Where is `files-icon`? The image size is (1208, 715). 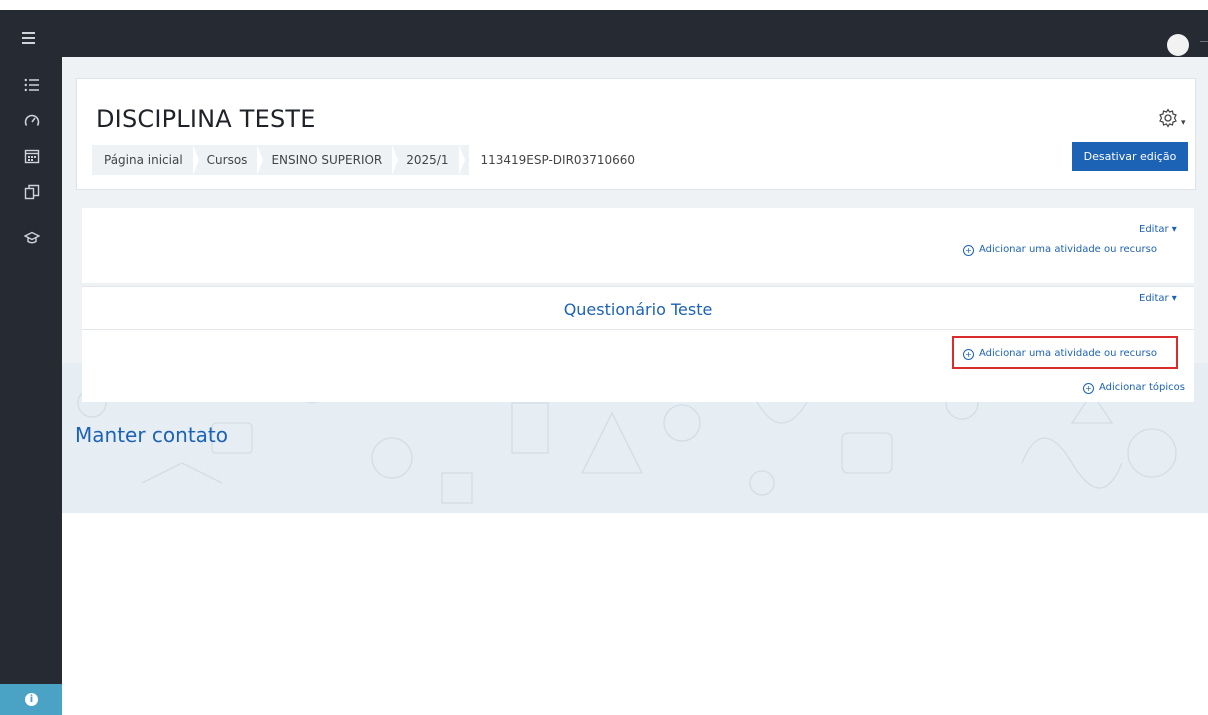 files-icon is located at coordinates (32, 192).